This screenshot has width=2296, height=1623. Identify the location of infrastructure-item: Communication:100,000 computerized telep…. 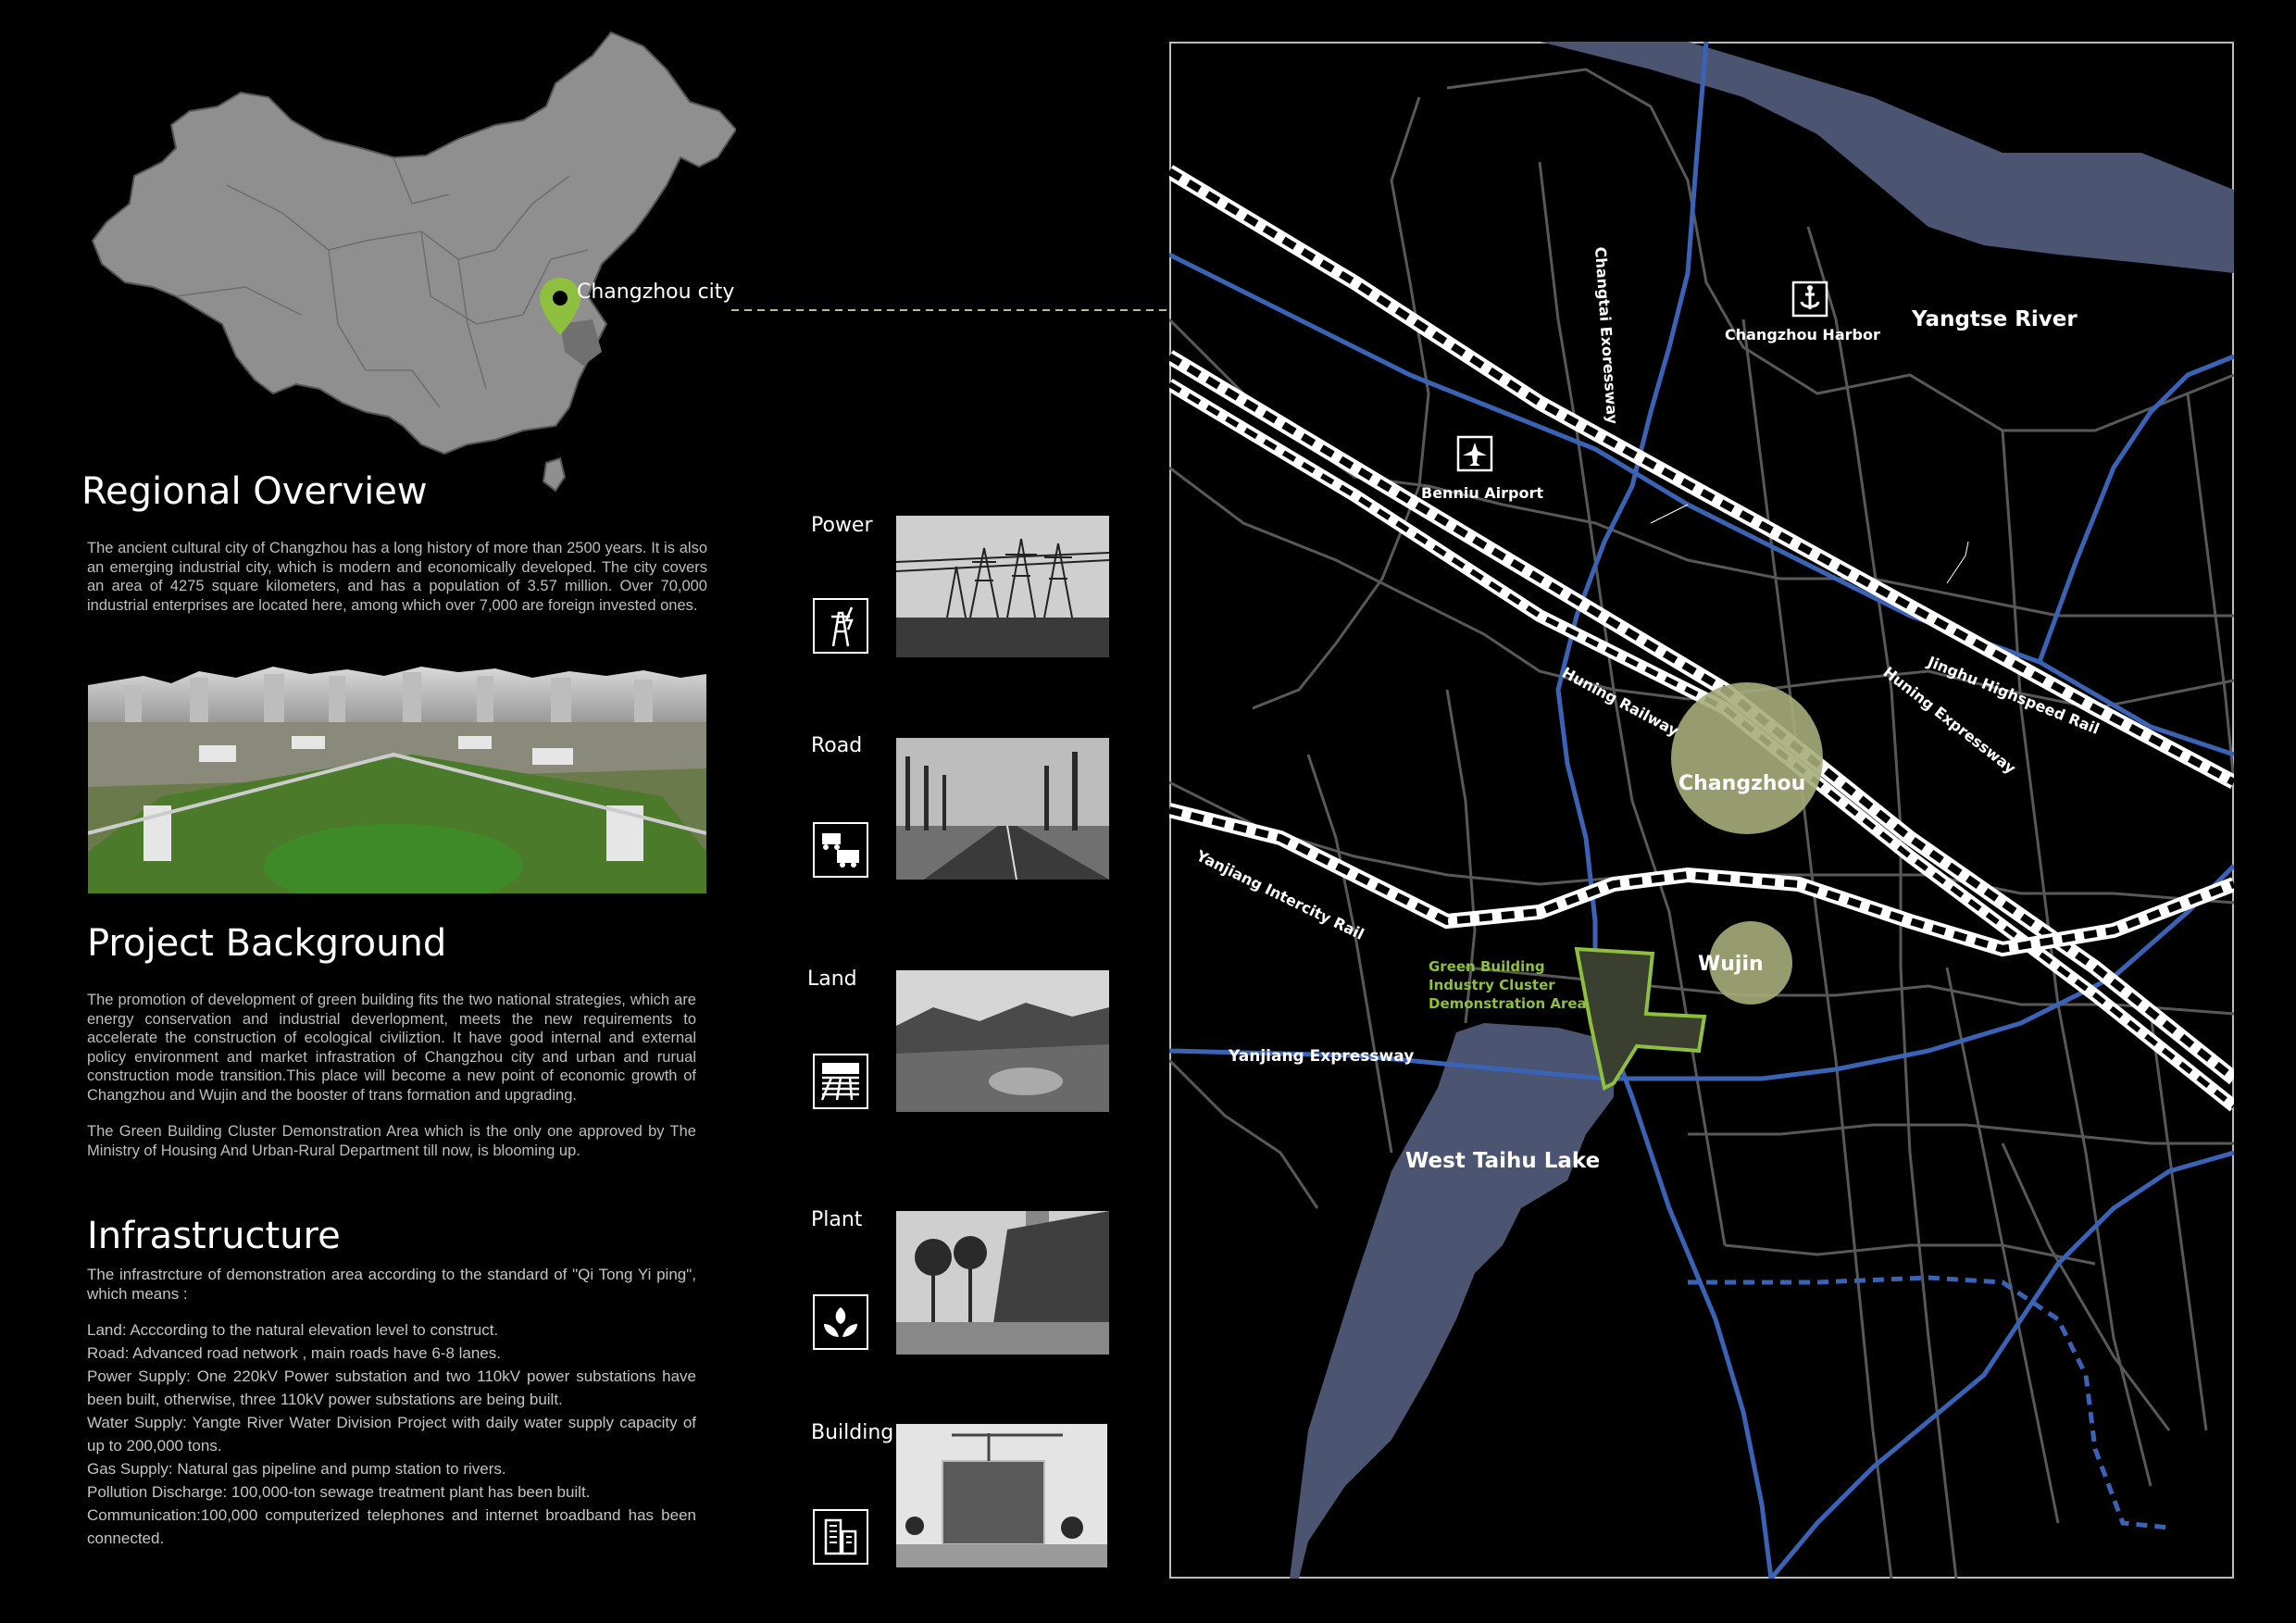
(391, 1526).